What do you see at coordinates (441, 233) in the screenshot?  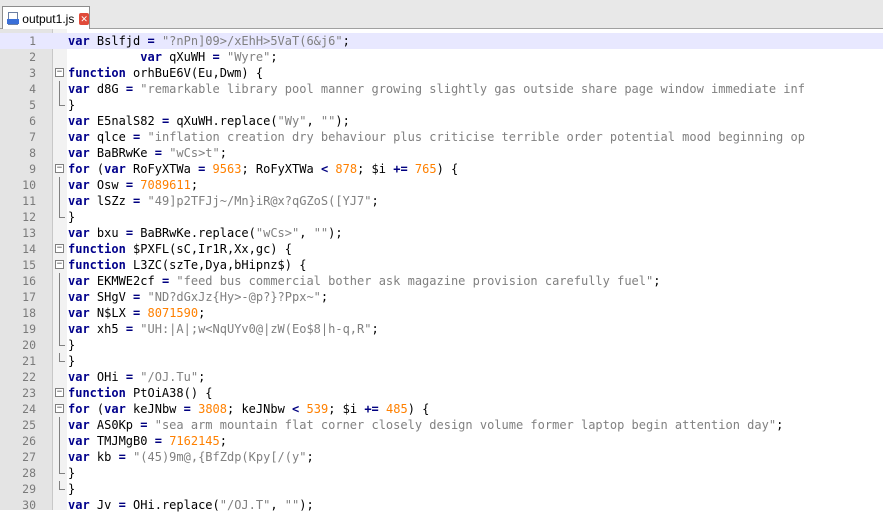 I see `code-line: 13 var bxu = BaBRwKe.replace("wCs>", "");` at bounding box center [441, 233].